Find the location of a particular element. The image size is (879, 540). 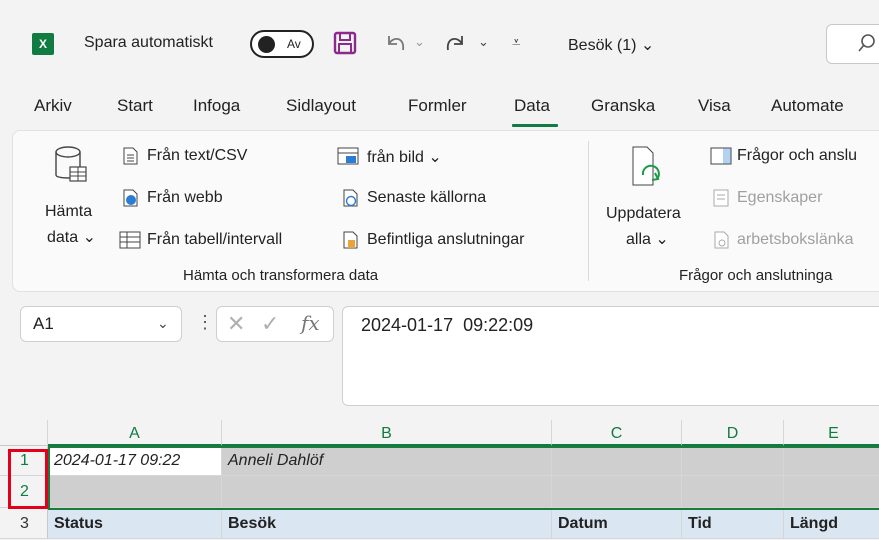

enter-icon: ✓ is located at coordinates (270, 324).